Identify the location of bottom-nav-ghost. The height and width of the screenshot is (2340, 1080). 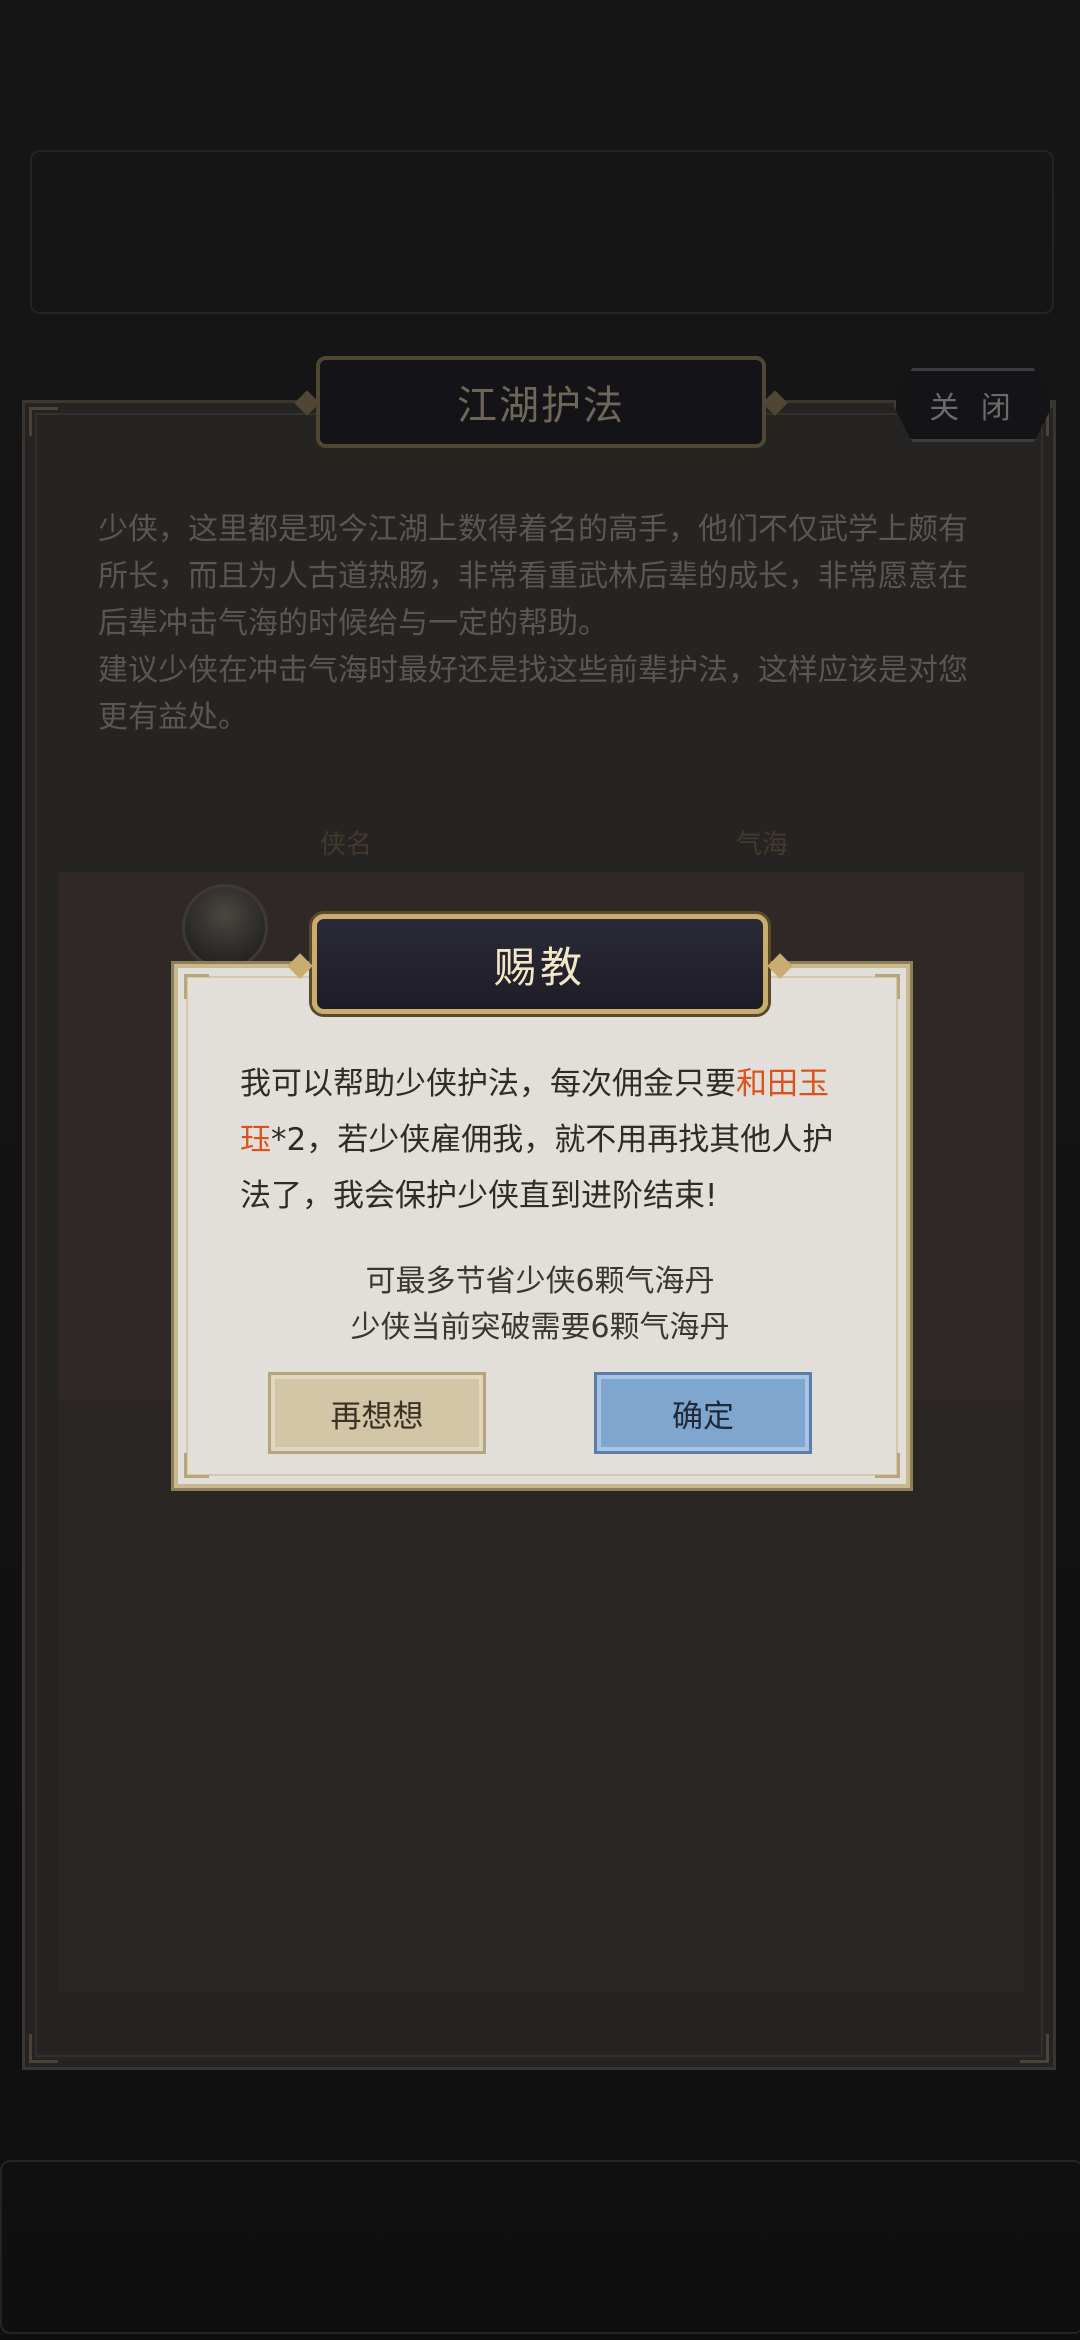
(540, 2247).